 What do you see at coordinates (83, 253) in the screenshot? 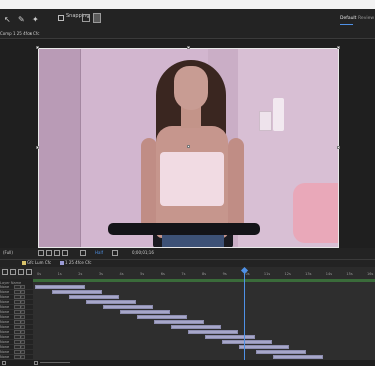
I see `camera-icon` at bounding box center [83, 253].